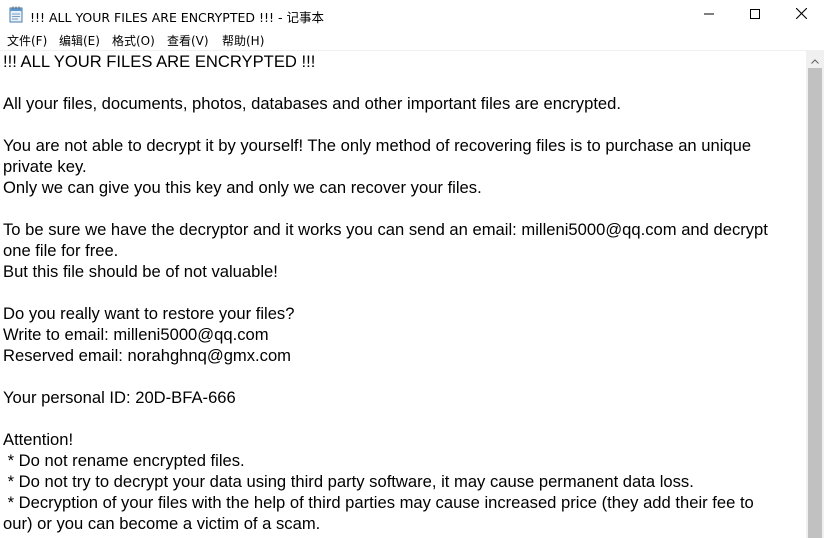 The image size is (824, 538). What do you see at coordinates (159, 61) in the screenshot?
I see `text-line: !!! ALL YOUR FILES ARE ENCRYPTED !!!` at bounding box center [159, 61].